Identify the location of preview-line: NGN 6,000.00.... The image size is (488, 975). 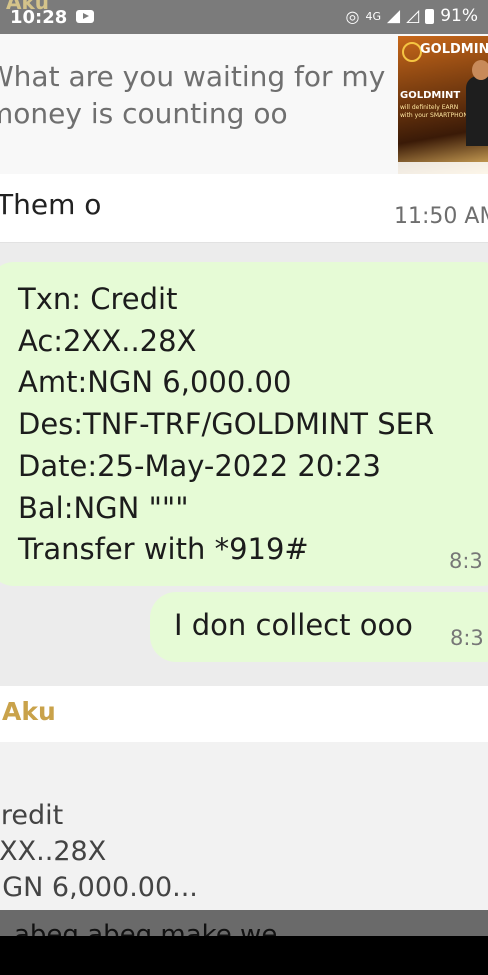
(99, 887).